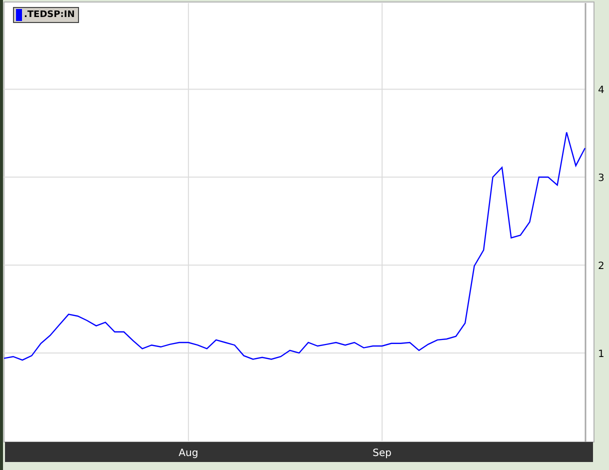  What do you see at coordinates (188, 453) in the screenshot?
I see `x-axis-label: Aug` at bounding box center [188, 453].